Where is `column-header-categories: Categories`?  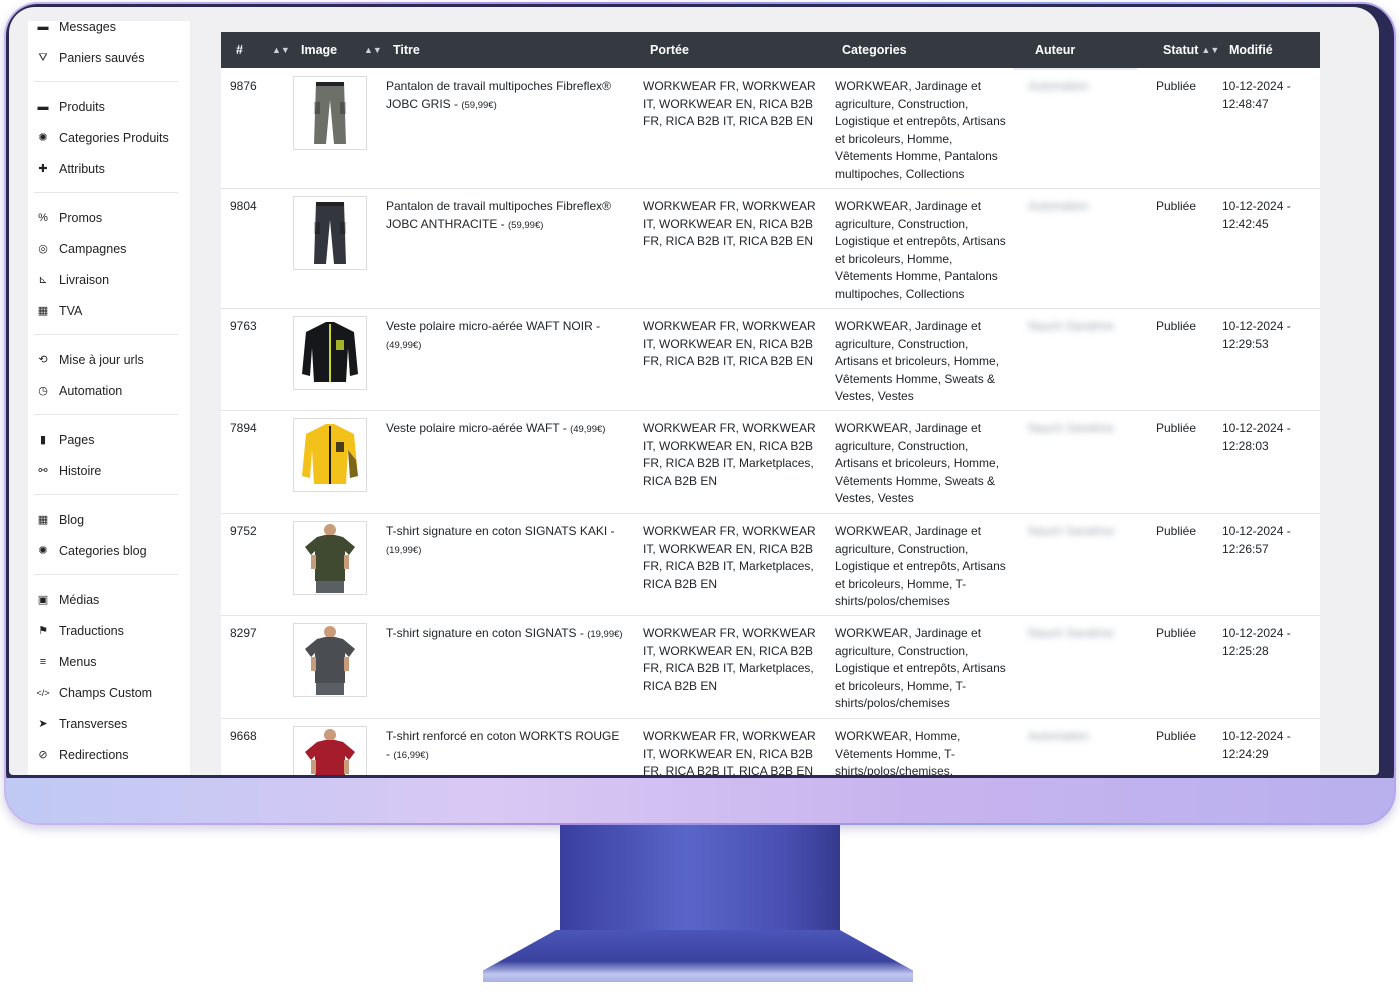
column-header-categories: Categories is located at coordinates (874, 50).